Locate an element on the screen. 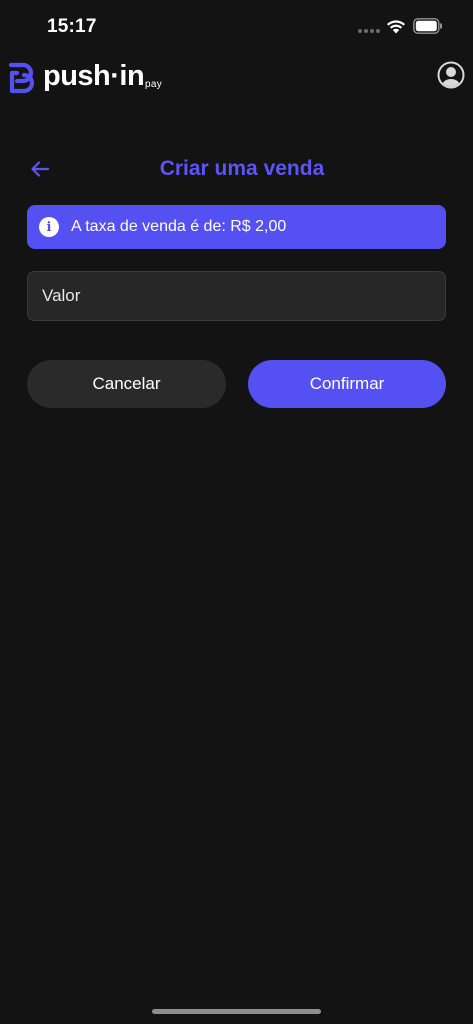  user-circle-icon is located at coordinates (451, 75).